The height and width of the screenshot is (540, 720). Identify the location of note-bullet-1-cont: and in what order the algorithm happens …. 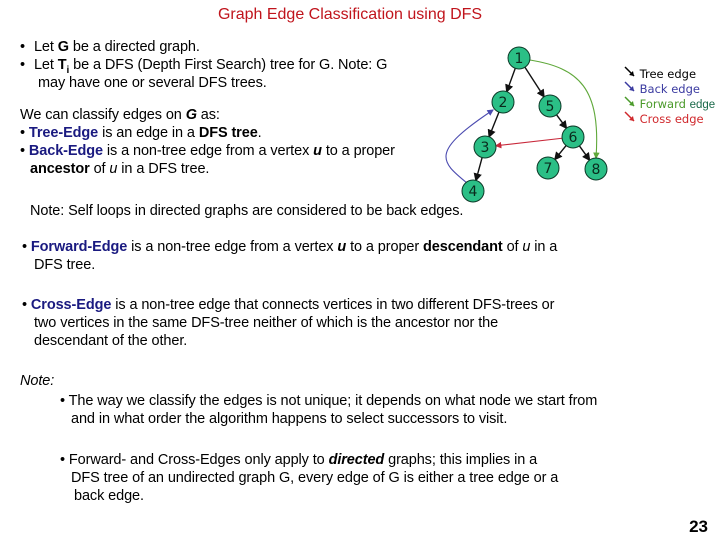
(289, 419).